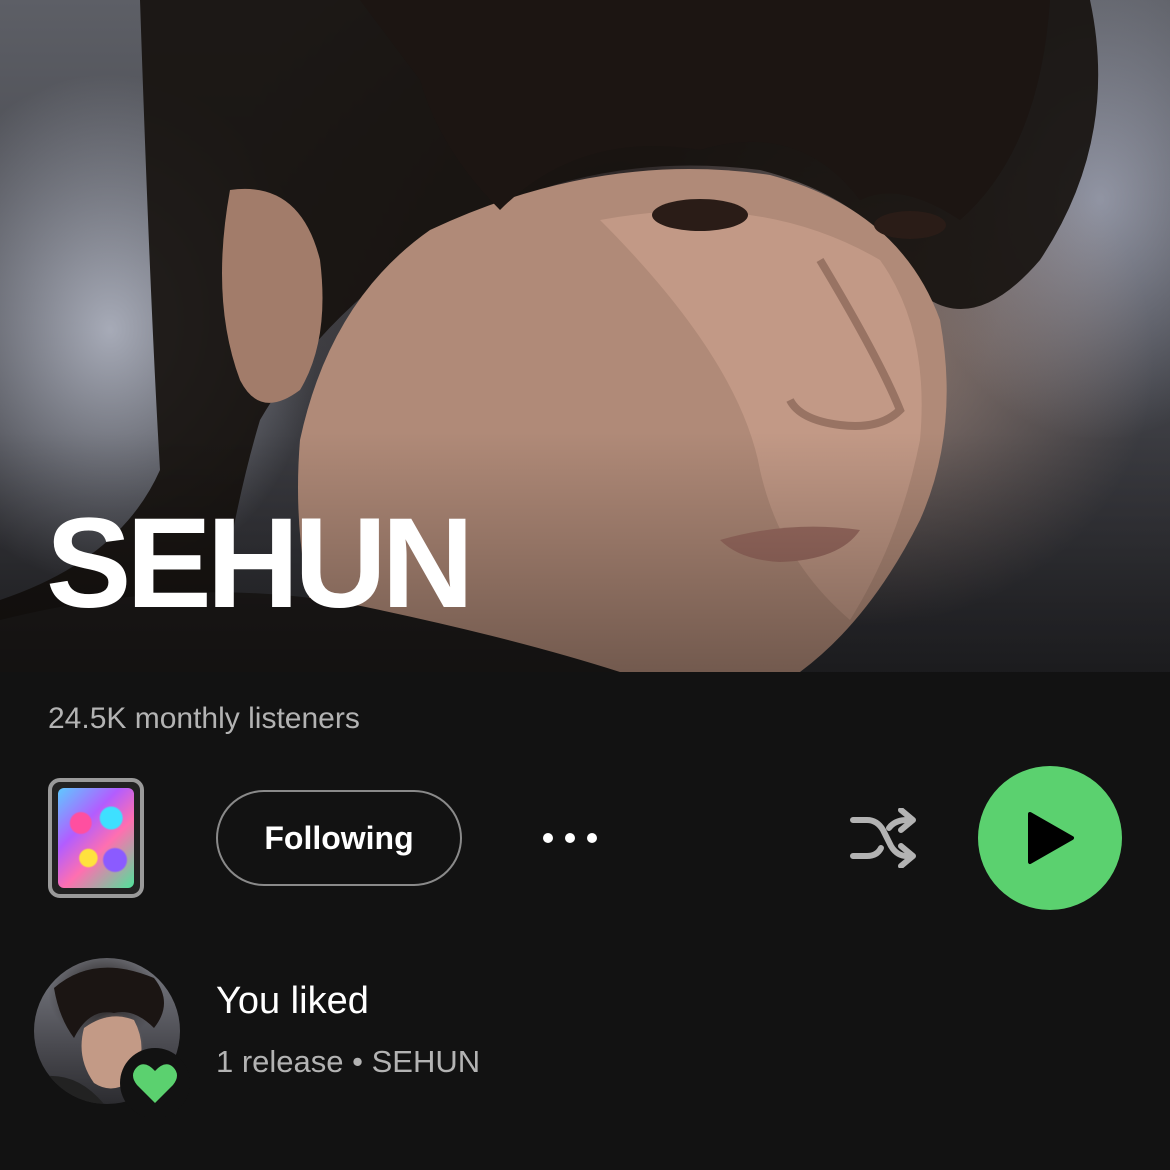  Describe the element at coordinates (292, 1001) in the screenshot. I see `liked-title: You liked` at that location.